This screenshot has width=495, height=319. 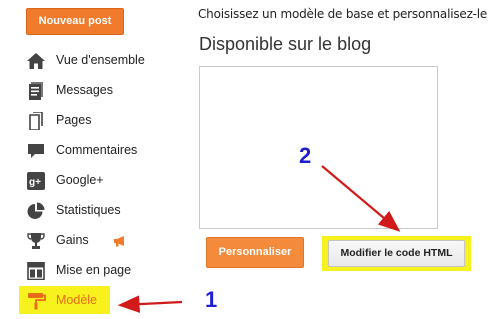 What do you see at coordinates (150, 304) in the screenshot?
I see `arrow-to-template` at bounding box center [150, 304].